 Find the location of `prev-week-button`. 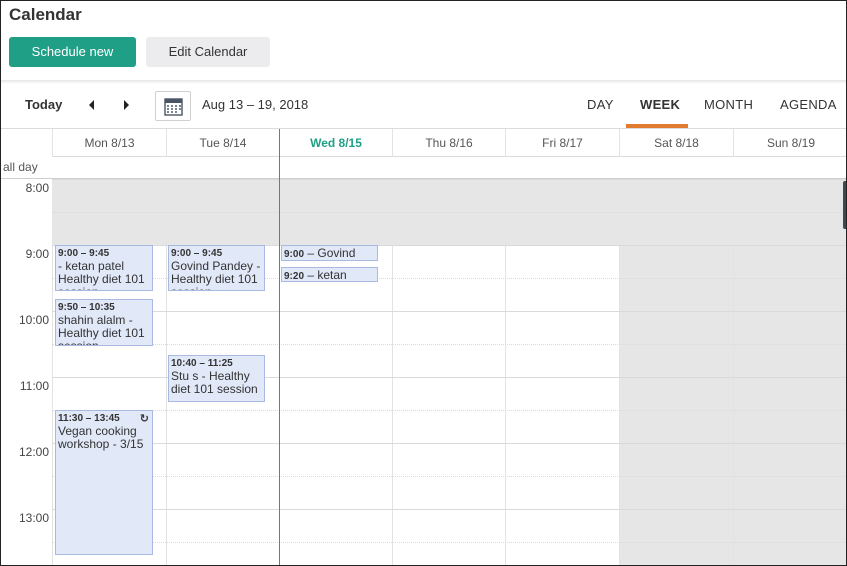

prev-week-button is located at coordinates (95, 105).